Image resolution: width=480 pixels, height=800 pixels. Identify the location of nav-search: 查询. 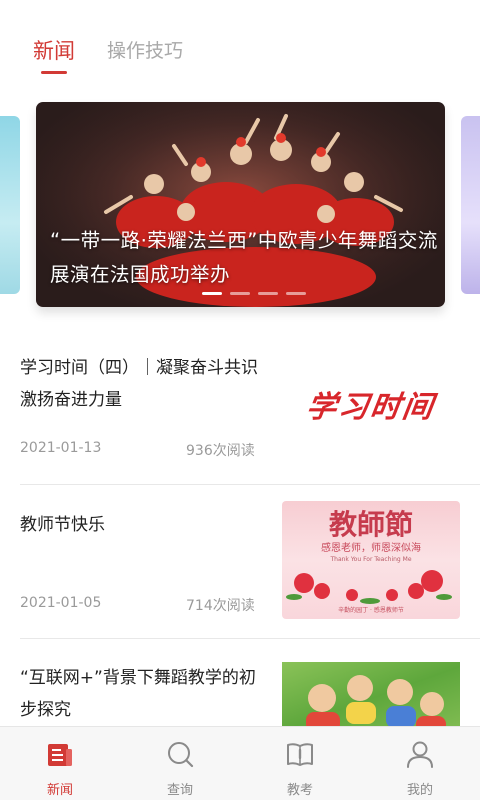
(180, 763).